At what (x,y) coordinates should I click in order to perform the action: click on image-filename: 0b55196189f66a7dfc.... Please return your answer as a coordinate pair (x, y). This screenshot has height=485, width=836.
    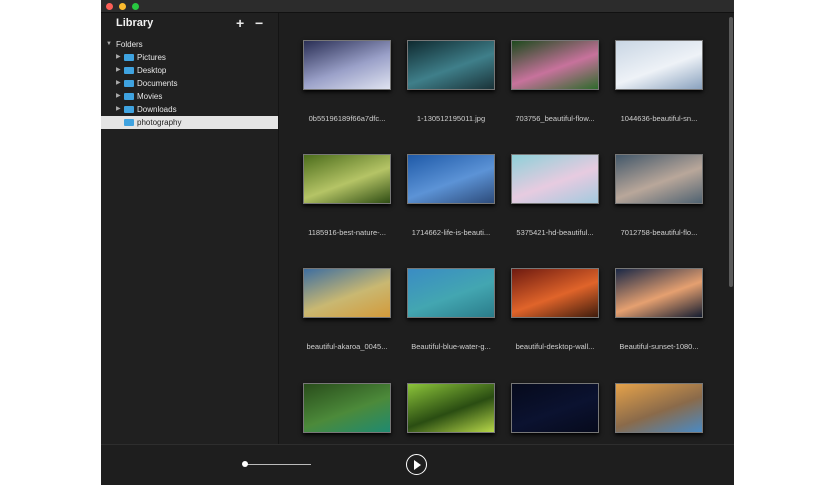
    Looking at the image, I should click on (347, 118).